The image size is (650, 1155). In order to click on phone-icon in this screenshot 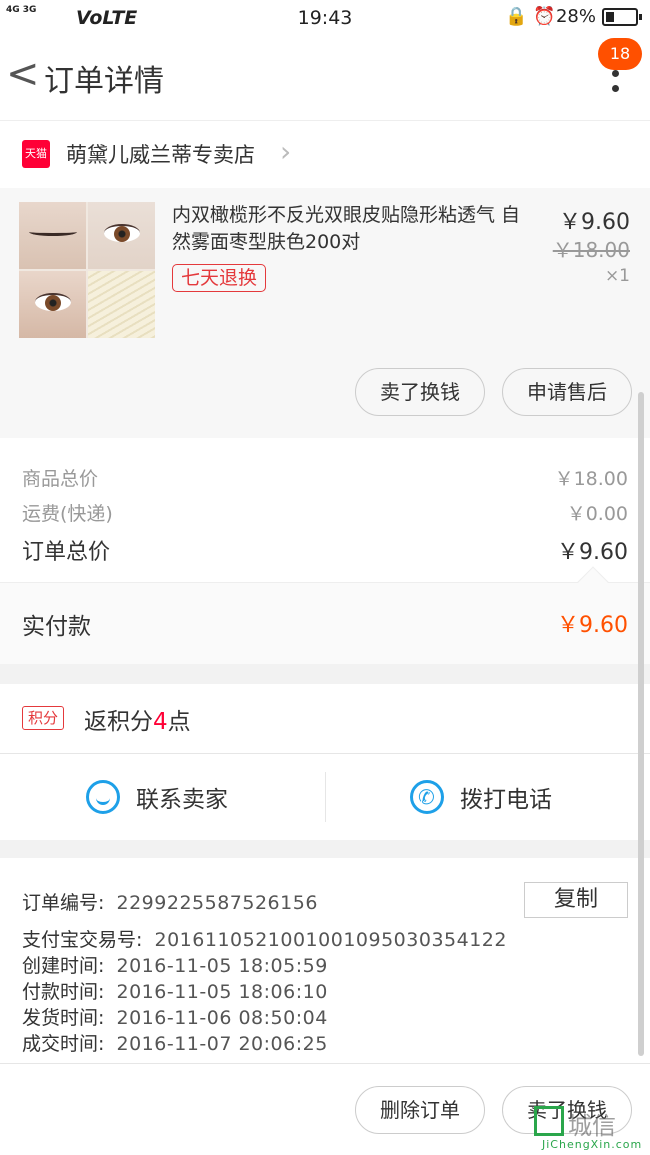, I will do `click(427, 797)`.